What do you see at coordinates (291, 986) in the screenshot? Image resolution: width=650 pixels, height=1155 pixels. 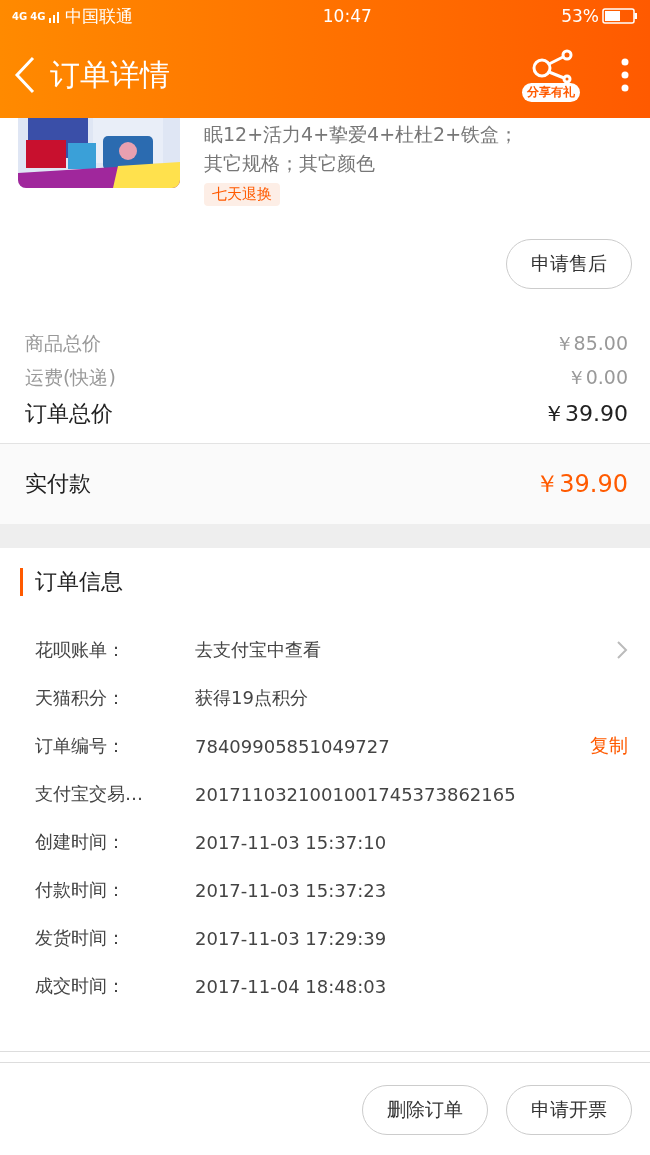 I see `info-value: 2017-11-04 18:48:03` at bounding box center [291, 986].